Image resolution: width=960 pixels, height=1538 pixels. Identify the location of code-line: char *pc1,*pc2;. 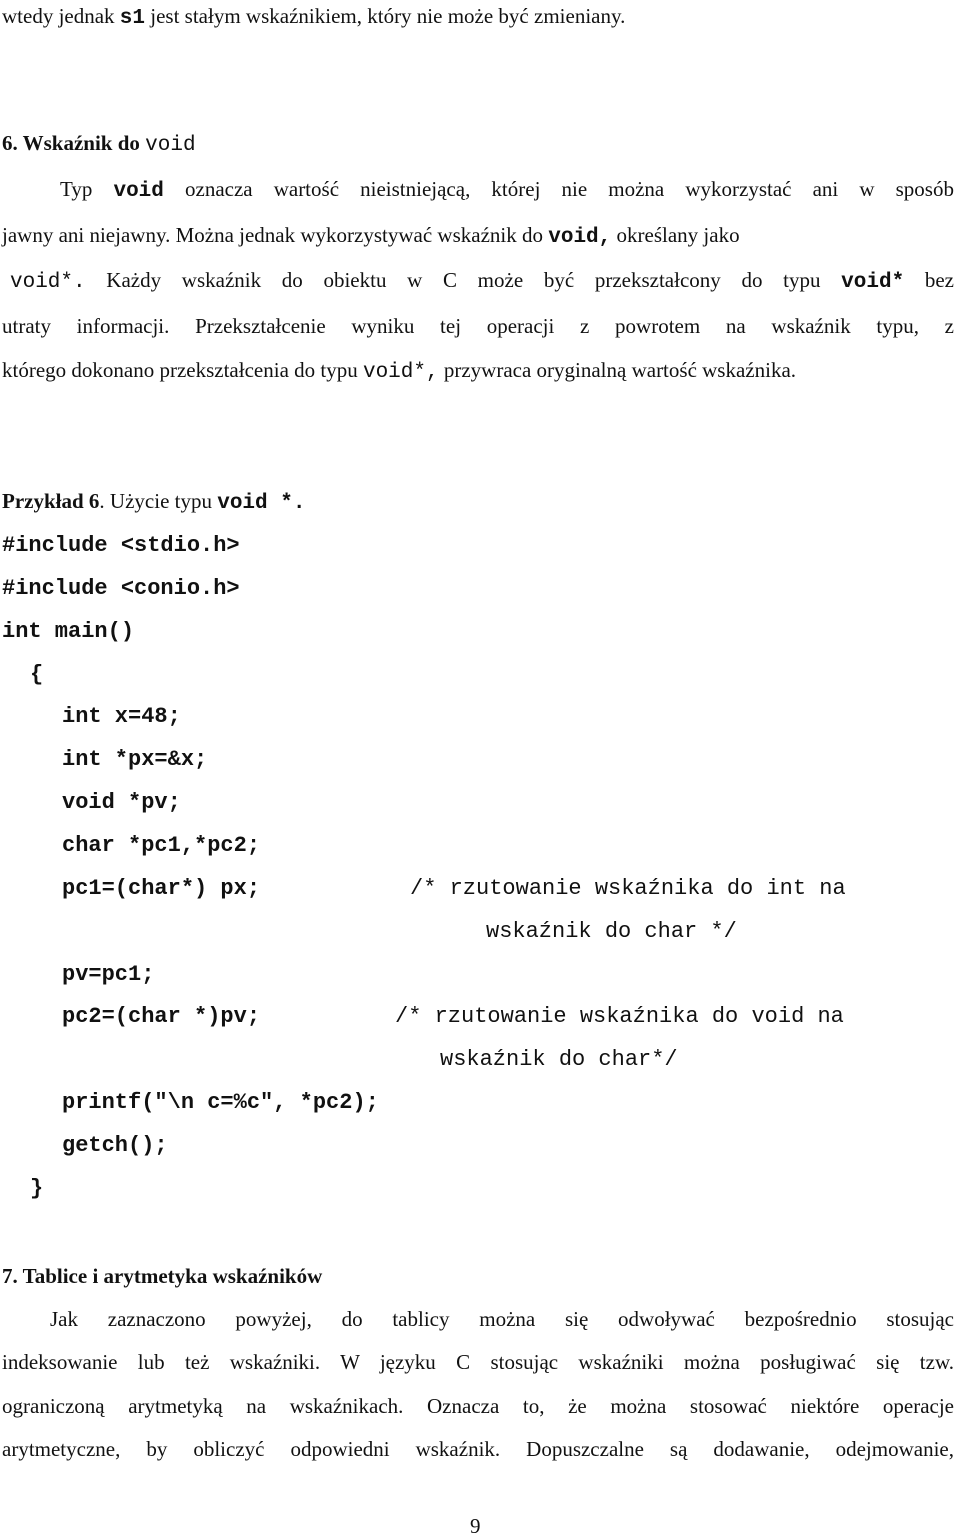
(161, 845).